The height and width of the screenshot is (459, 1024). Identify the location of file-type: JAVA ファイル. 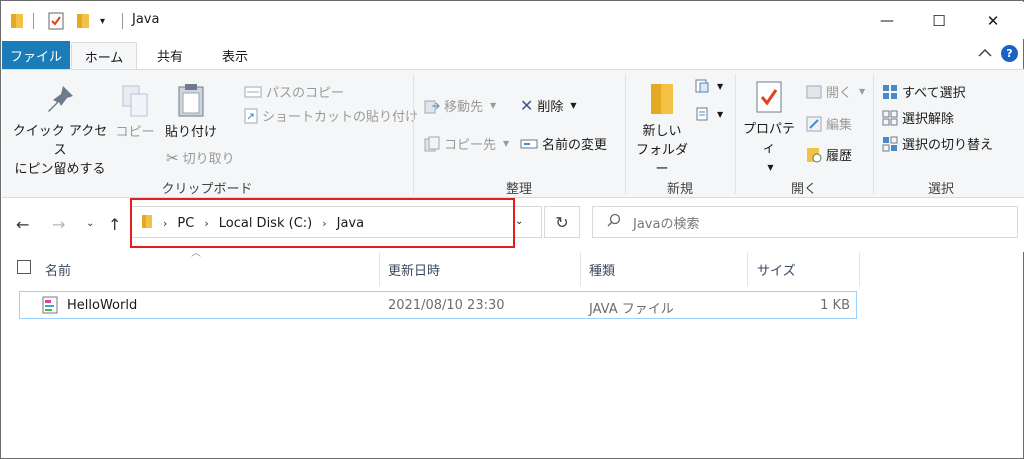
(631, 309).